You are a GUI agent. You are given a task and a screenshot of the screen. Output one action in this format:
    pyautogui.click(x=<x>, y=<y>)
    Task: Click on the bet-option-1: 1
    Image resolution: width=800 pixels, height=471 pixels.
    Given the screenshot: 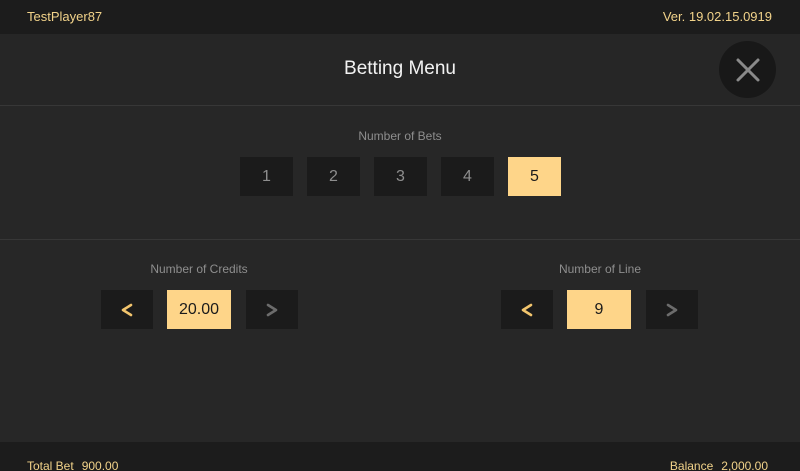 What is the action you would take?
    pyautogui.click(x=266, y=176)
    